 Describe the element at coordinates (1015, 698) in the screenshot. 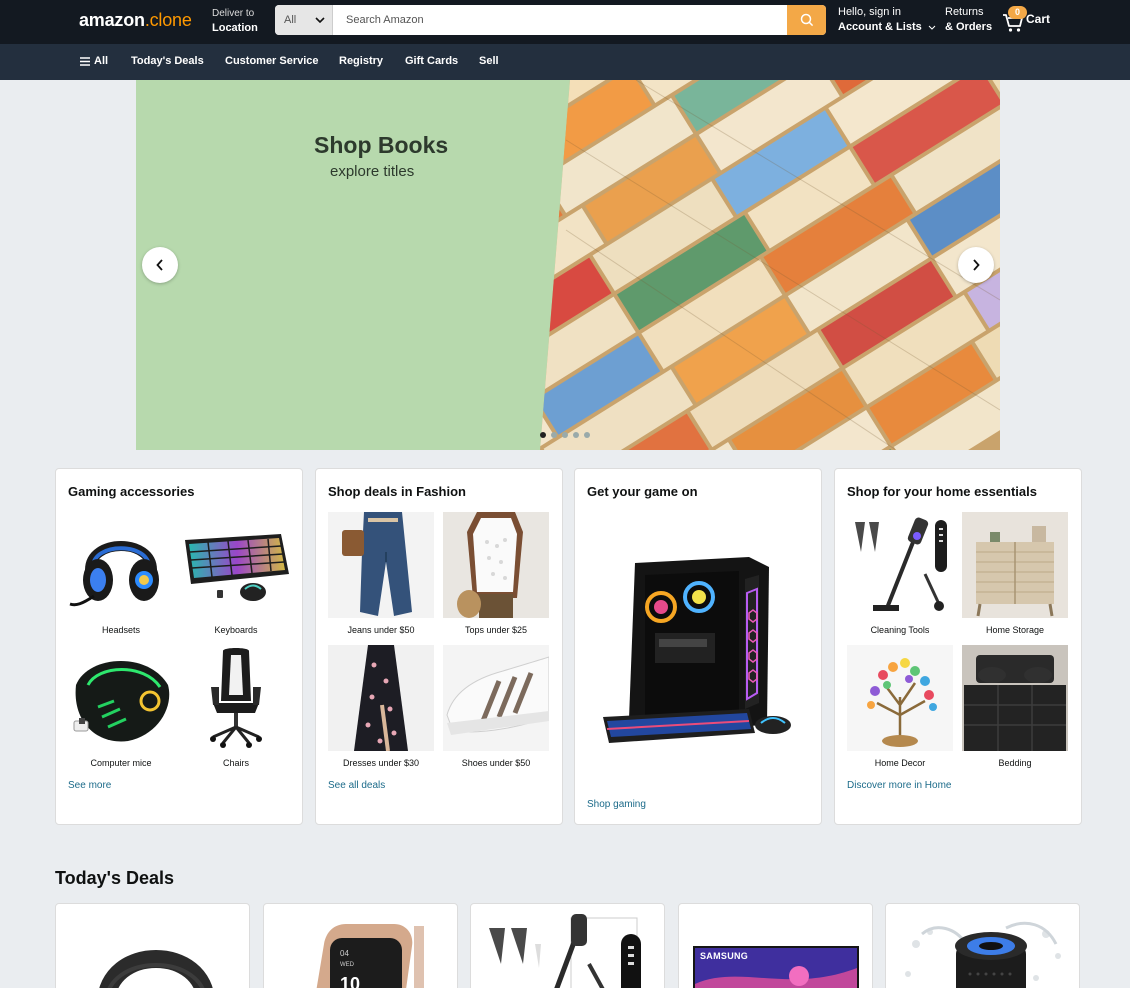

I see `comforter-image` at that location.